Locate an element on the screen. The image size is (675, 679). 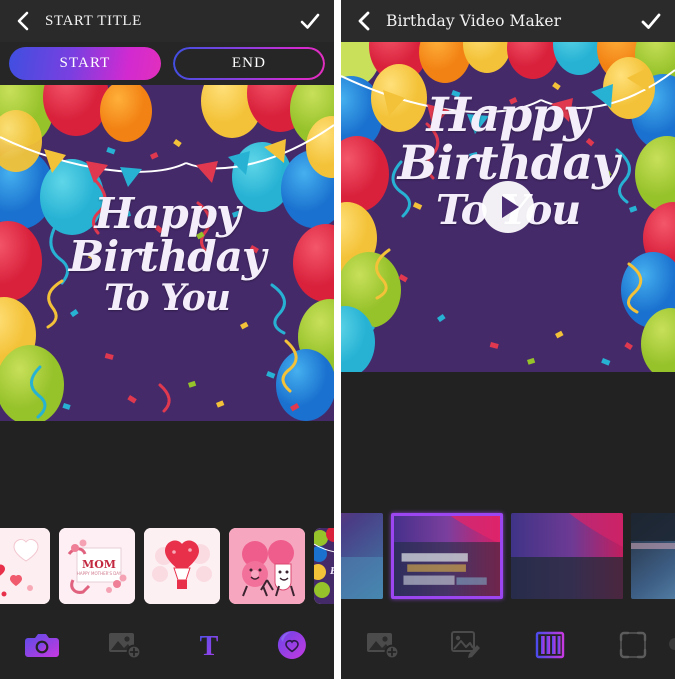
more-icon is located at coordinates (672, 644).